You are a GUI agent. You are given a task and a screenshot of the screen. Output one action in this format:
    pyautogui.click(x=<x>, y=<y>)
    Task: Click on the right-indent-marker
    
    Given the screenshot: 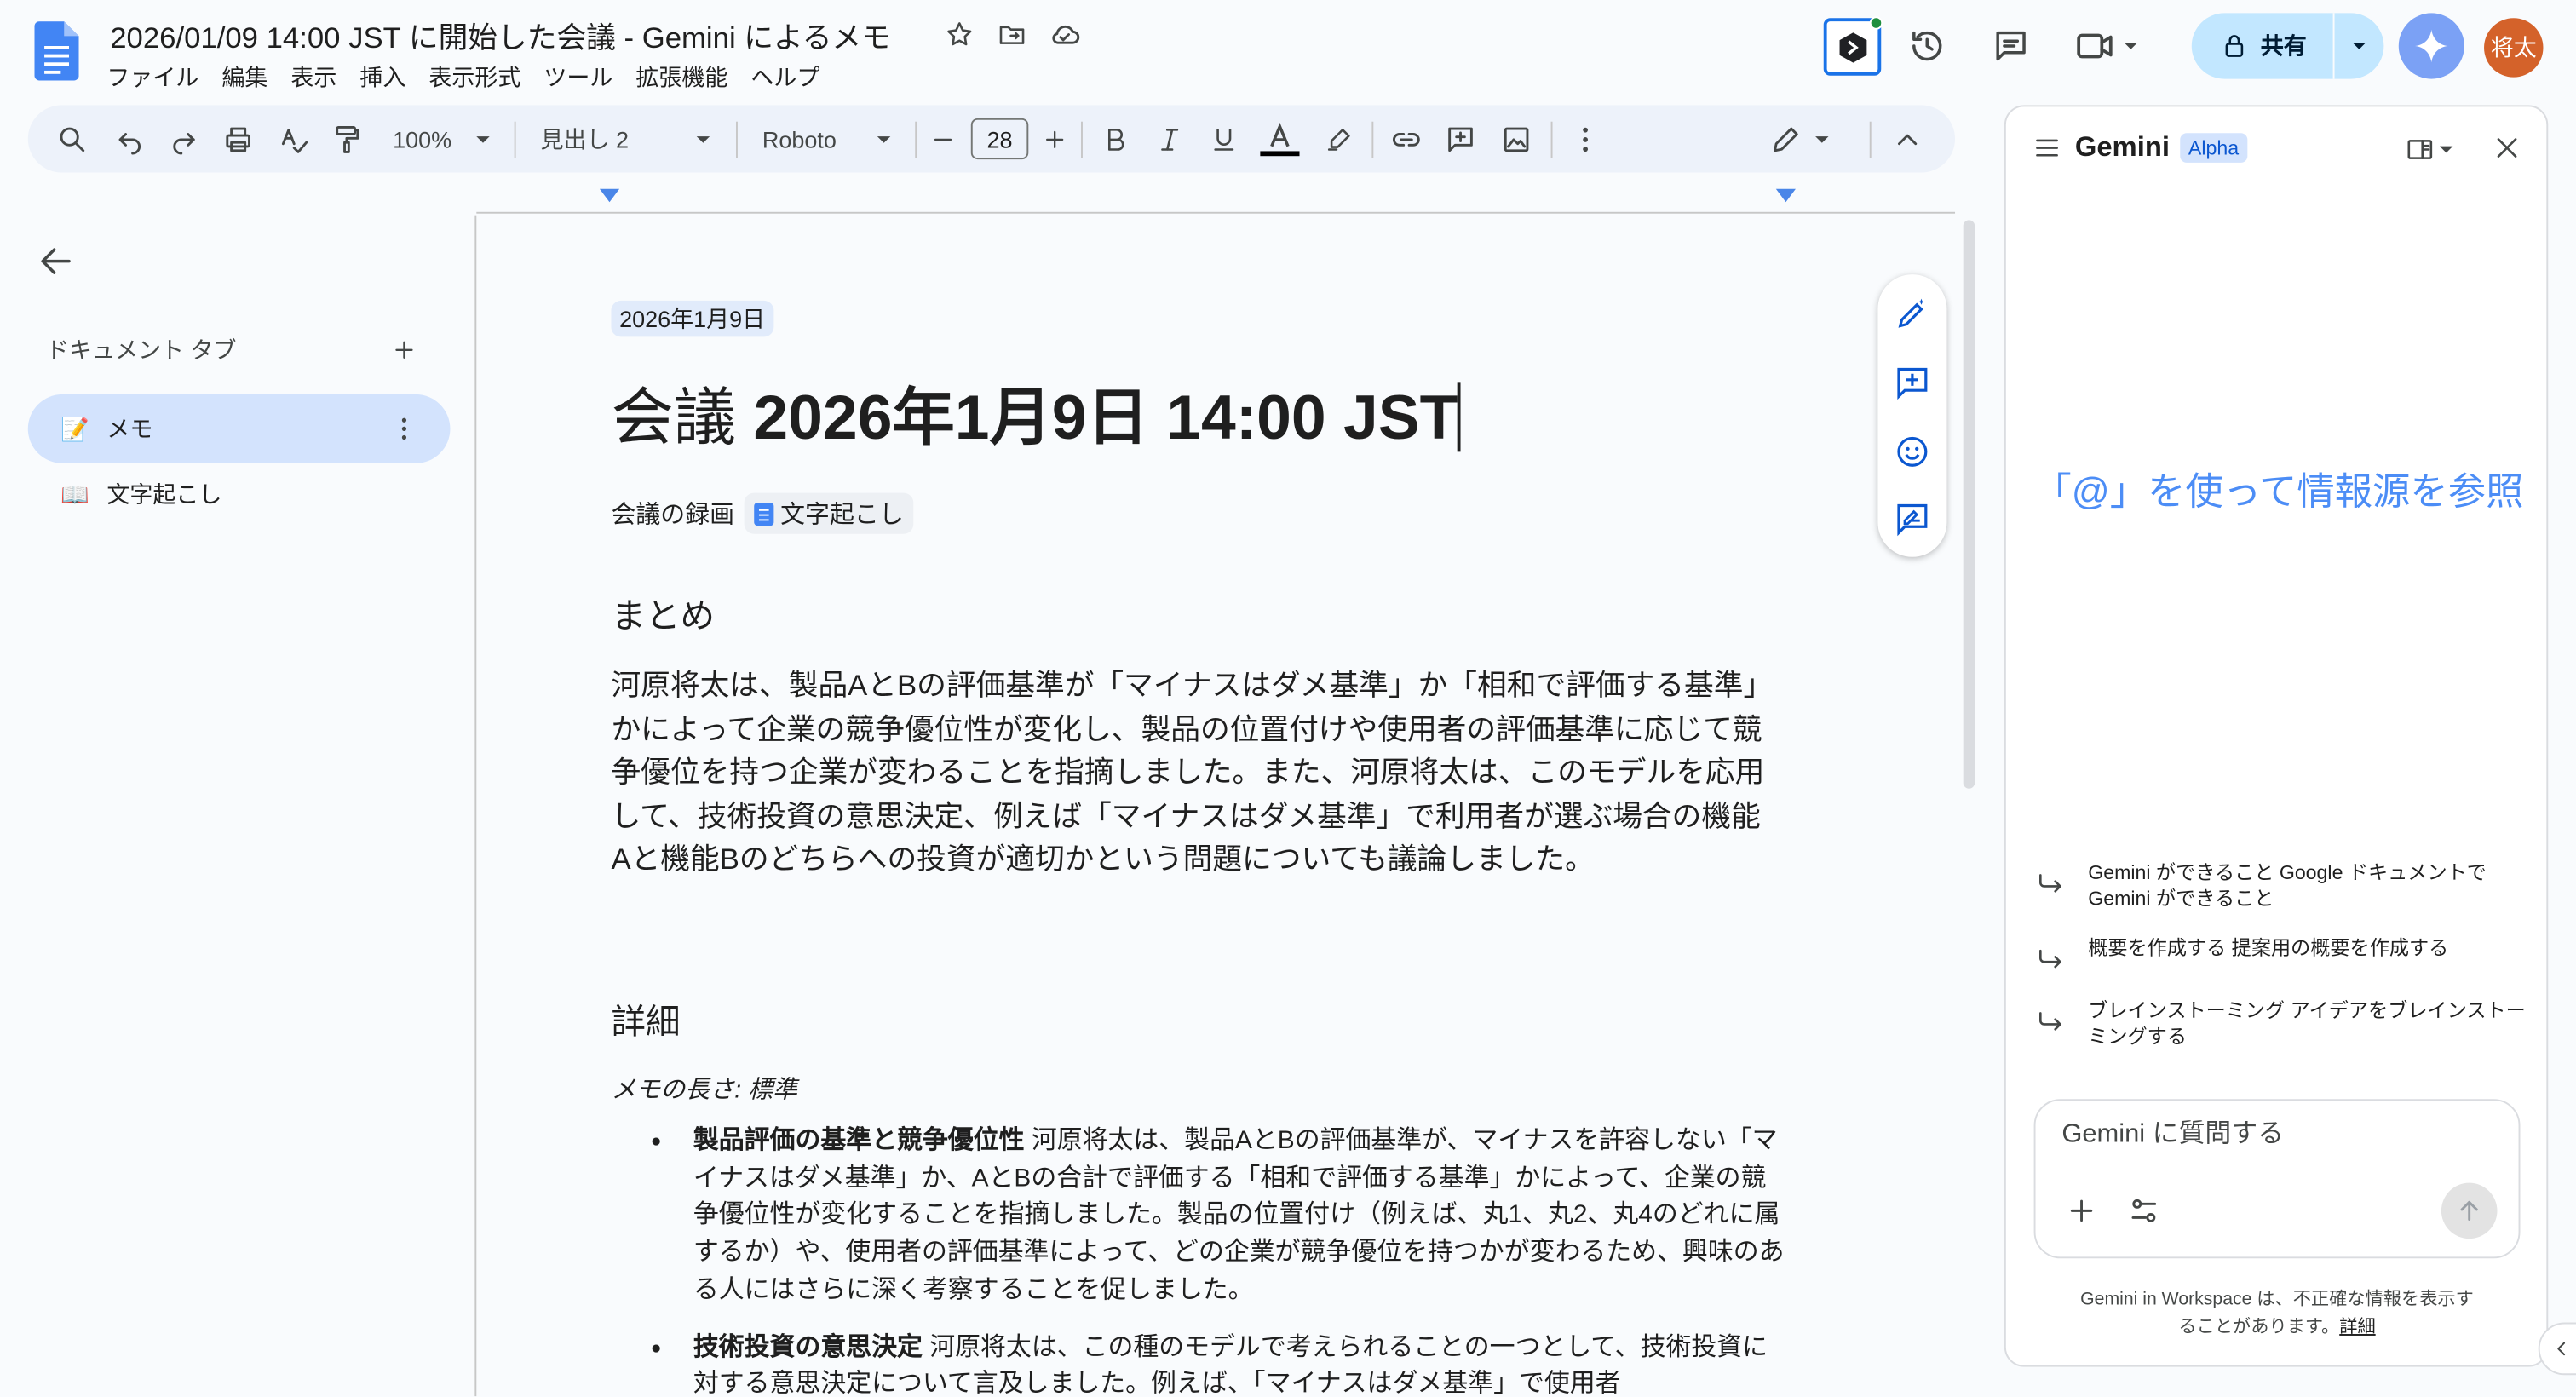 What is the action you would take?
    pyautogui.click(x=1786, y=196)
    